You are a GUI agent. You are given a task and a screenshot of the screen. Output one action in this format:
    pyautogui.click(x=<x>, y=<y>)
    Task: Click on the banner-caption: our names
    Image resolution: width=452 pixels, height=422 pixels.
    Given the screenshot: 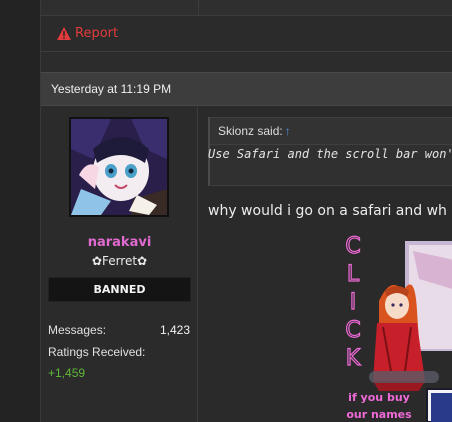 What is the action you would take?
    pyautogui.click(x=379, y=414)
    